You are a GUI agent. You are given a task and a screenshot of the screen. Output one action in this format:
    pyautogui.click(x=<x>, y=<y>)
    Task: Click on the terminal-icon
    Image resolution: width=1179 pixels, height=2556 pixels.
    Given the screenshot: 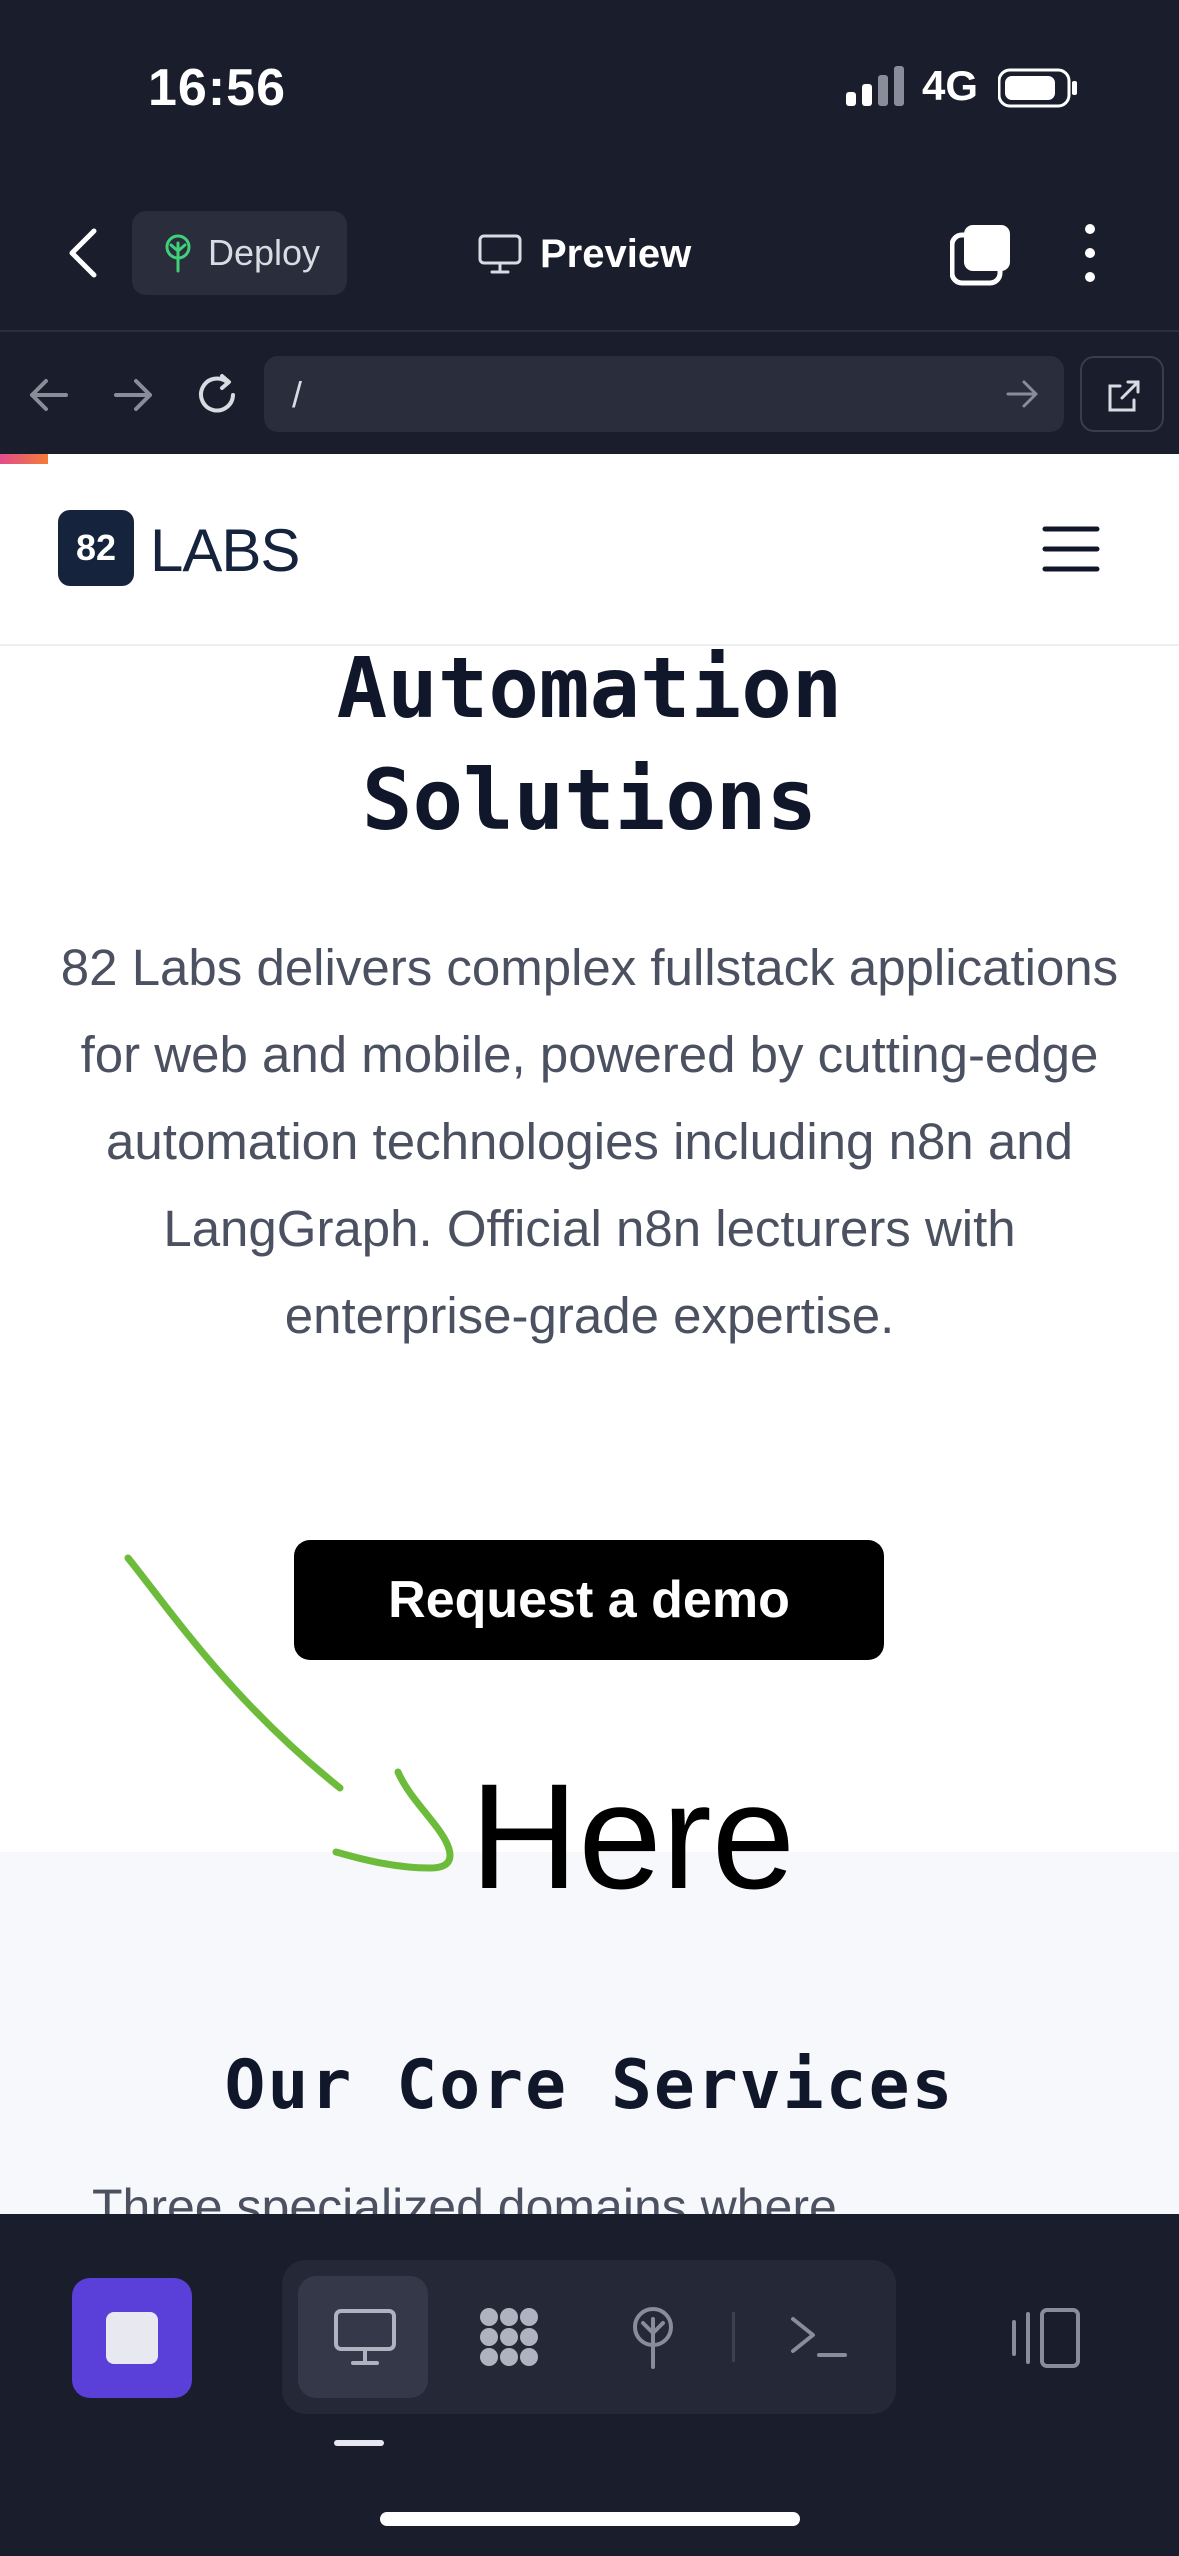 What is the action you would take?
    pyautogui.click(x=819, y=2337)
    